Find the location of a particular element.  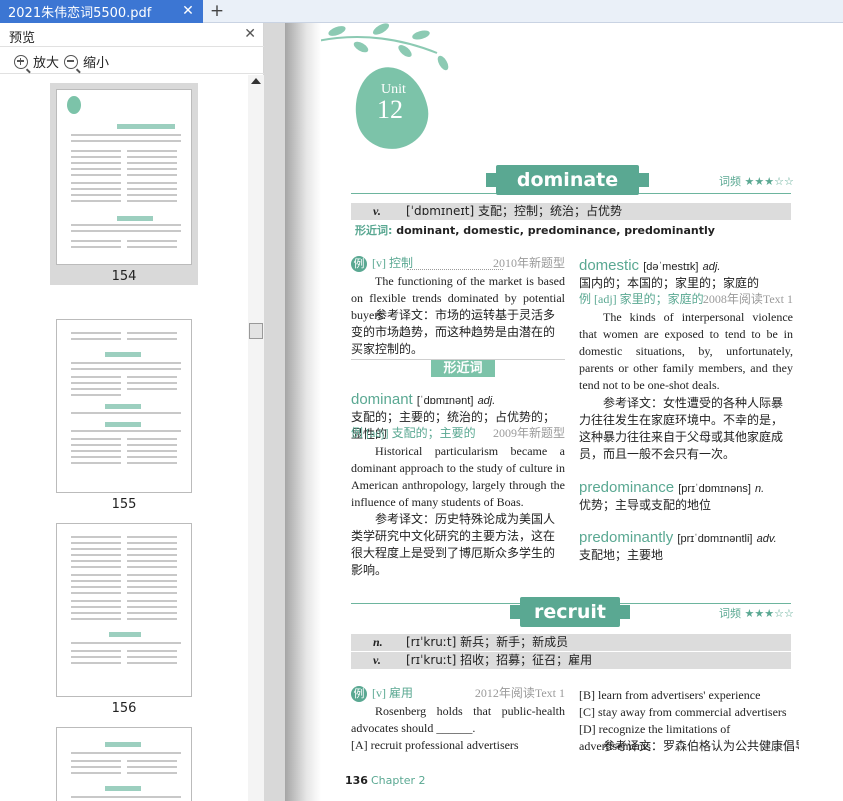

xingjin-banner: 形近词 is located at coordinates (463, 368).